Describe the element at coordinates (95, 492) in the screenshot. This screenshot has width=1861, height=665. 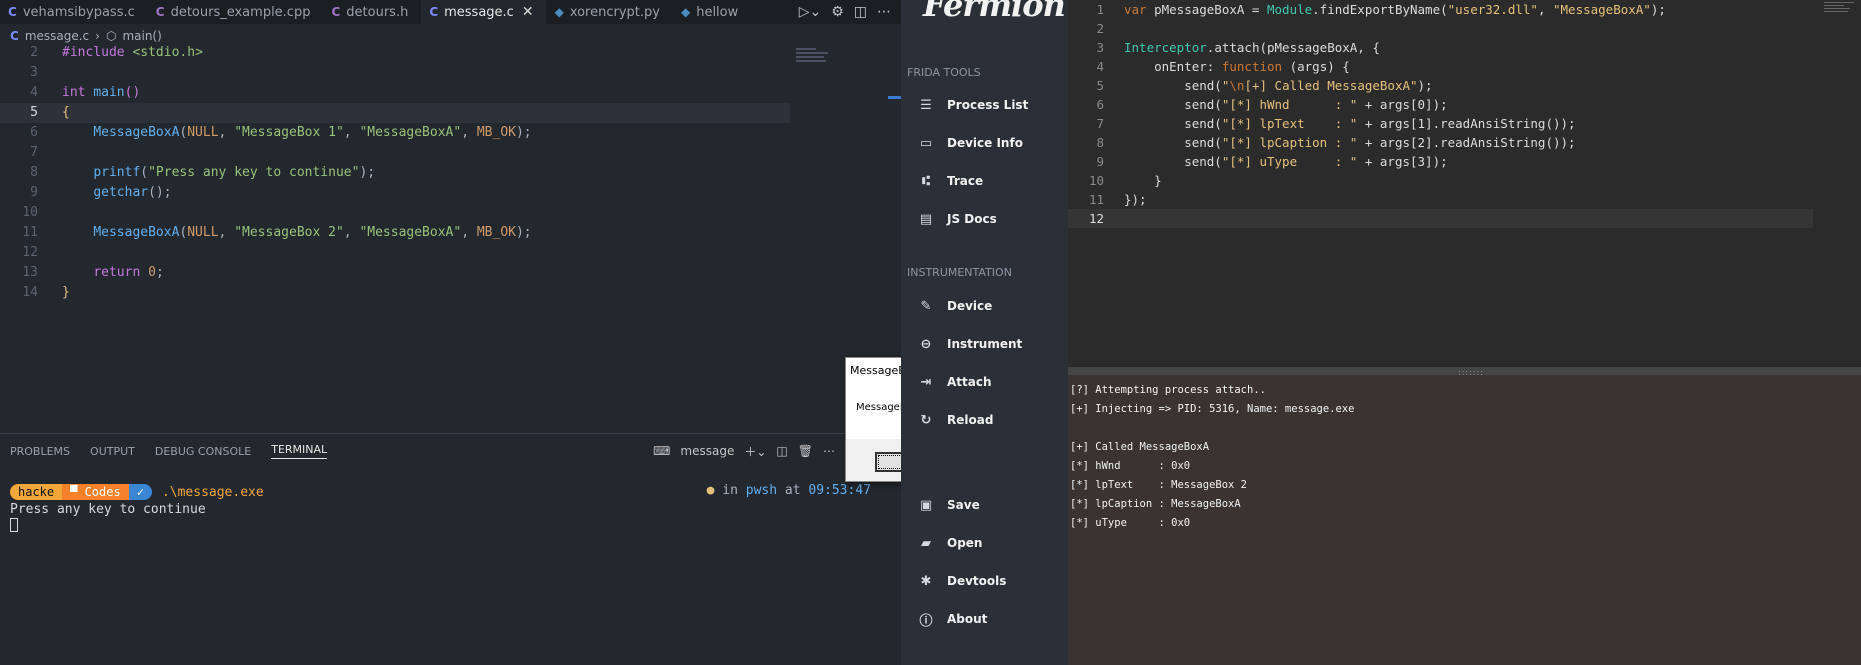
I see `prompt-folder: ▀ Codes` at that location.